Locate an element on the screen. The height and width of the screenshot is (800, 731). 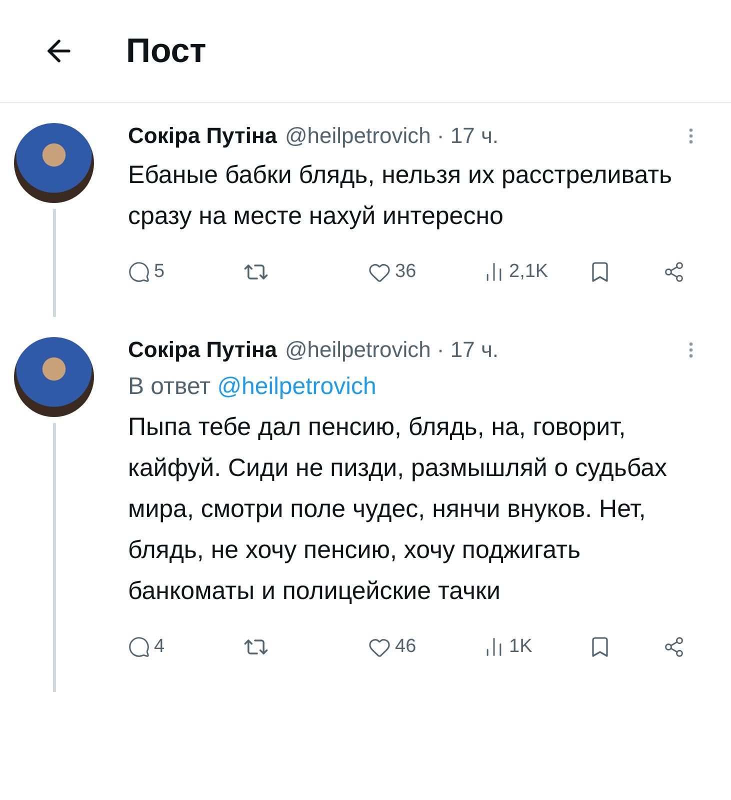
like-button: 46 is located at coordinates (392, 647).